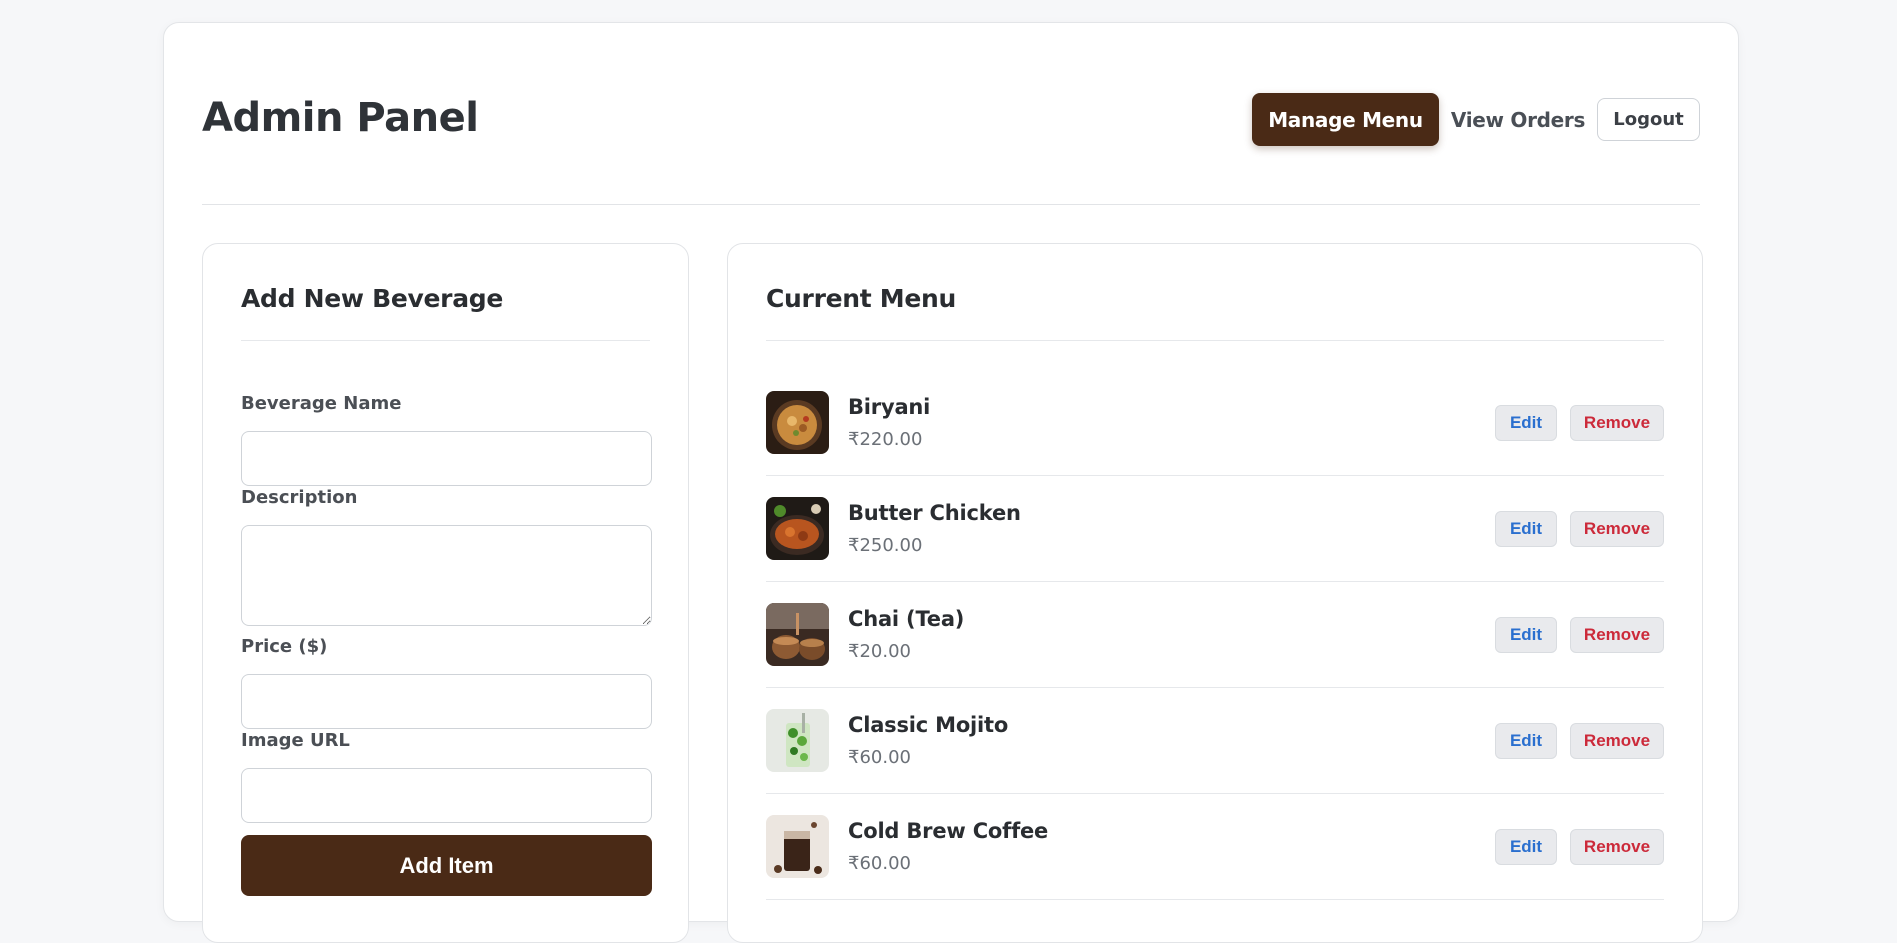  Describe the element at coordinates (446, 575) in the screenshot. I see `description-input` at that location.